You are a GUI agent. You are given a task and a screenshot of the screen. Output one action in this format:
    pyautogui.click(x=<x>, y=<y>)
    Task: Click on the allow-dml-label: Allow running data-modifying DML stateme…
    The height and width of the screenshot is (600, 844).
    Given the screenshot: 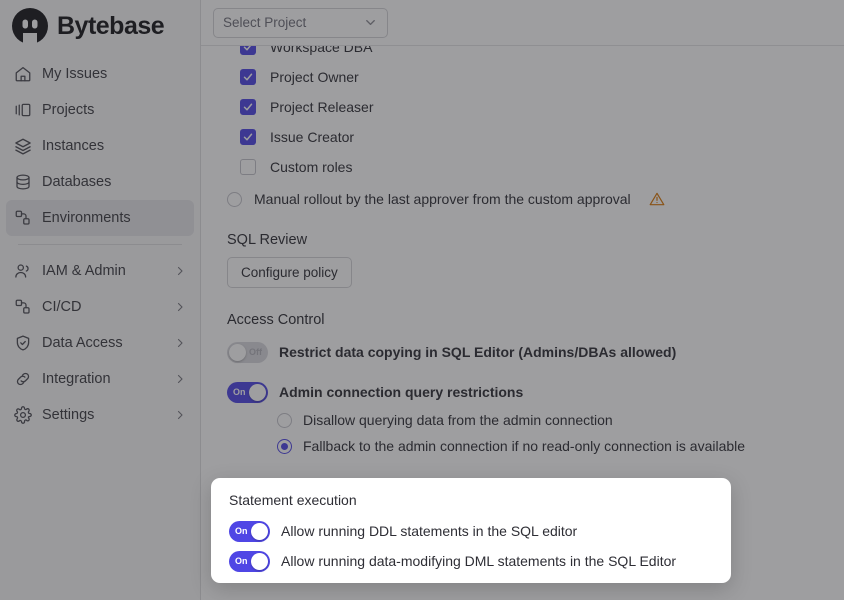 What is the action you would take?
    pyautogui.click(x=479, y=561)
    